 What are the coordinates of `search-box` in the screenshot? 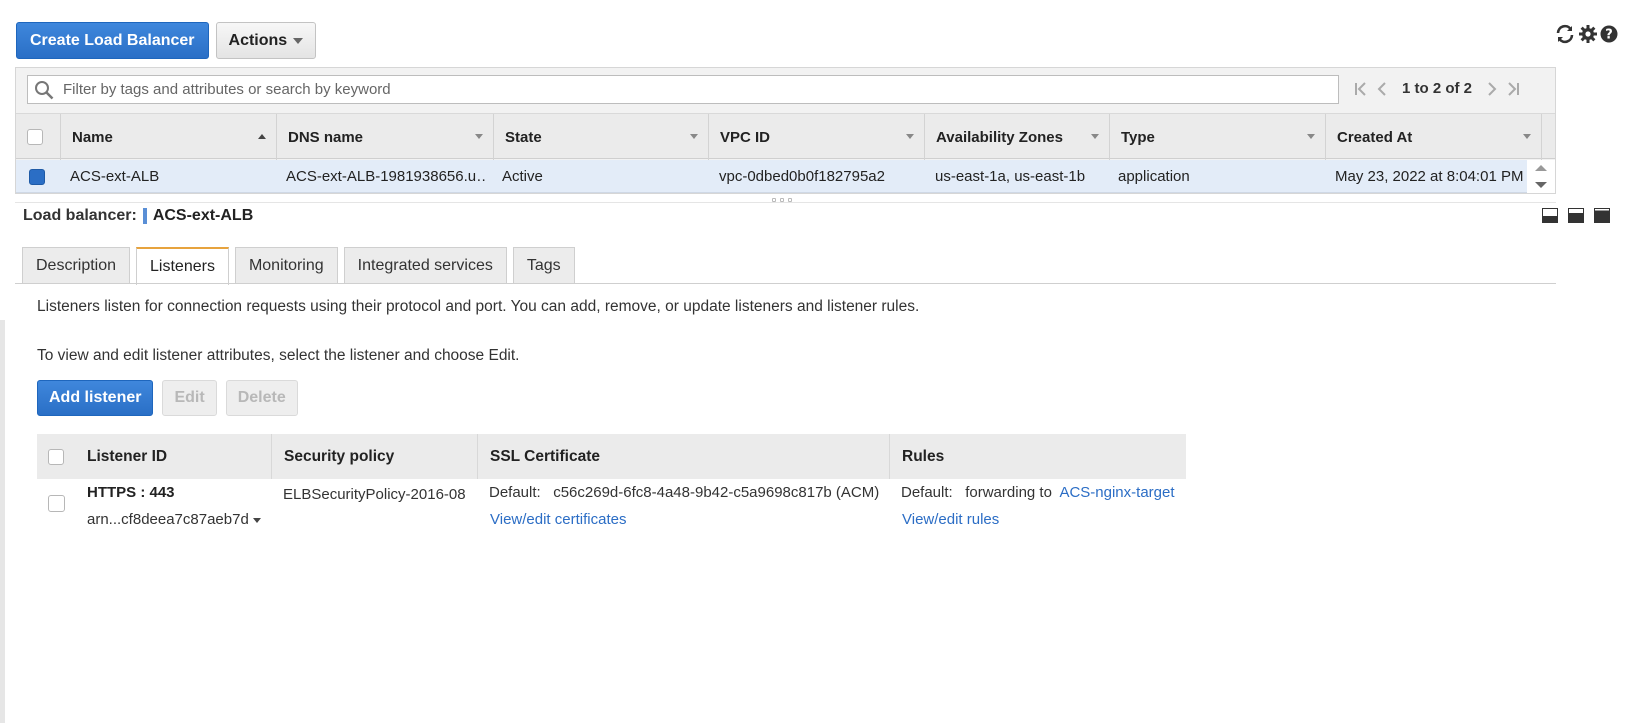 It's located at (683, 89).